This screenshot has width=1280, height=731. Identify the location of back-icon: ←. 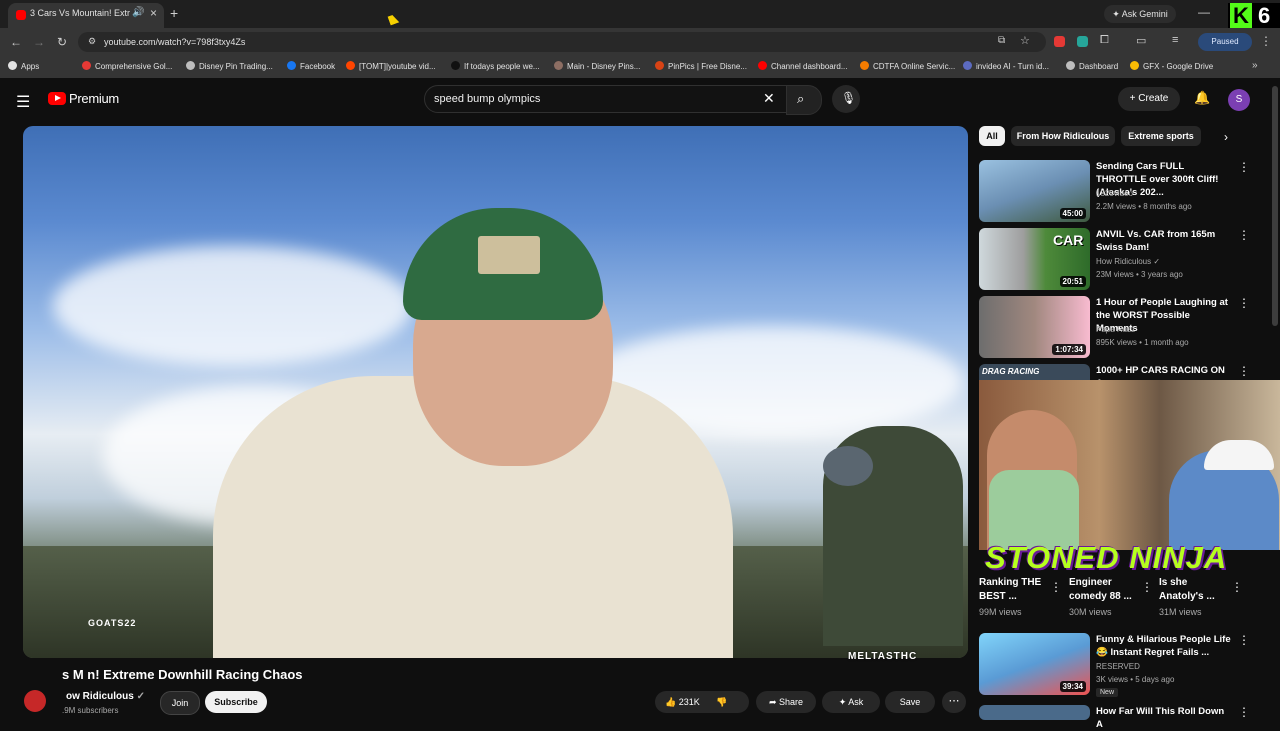
(16, 42).